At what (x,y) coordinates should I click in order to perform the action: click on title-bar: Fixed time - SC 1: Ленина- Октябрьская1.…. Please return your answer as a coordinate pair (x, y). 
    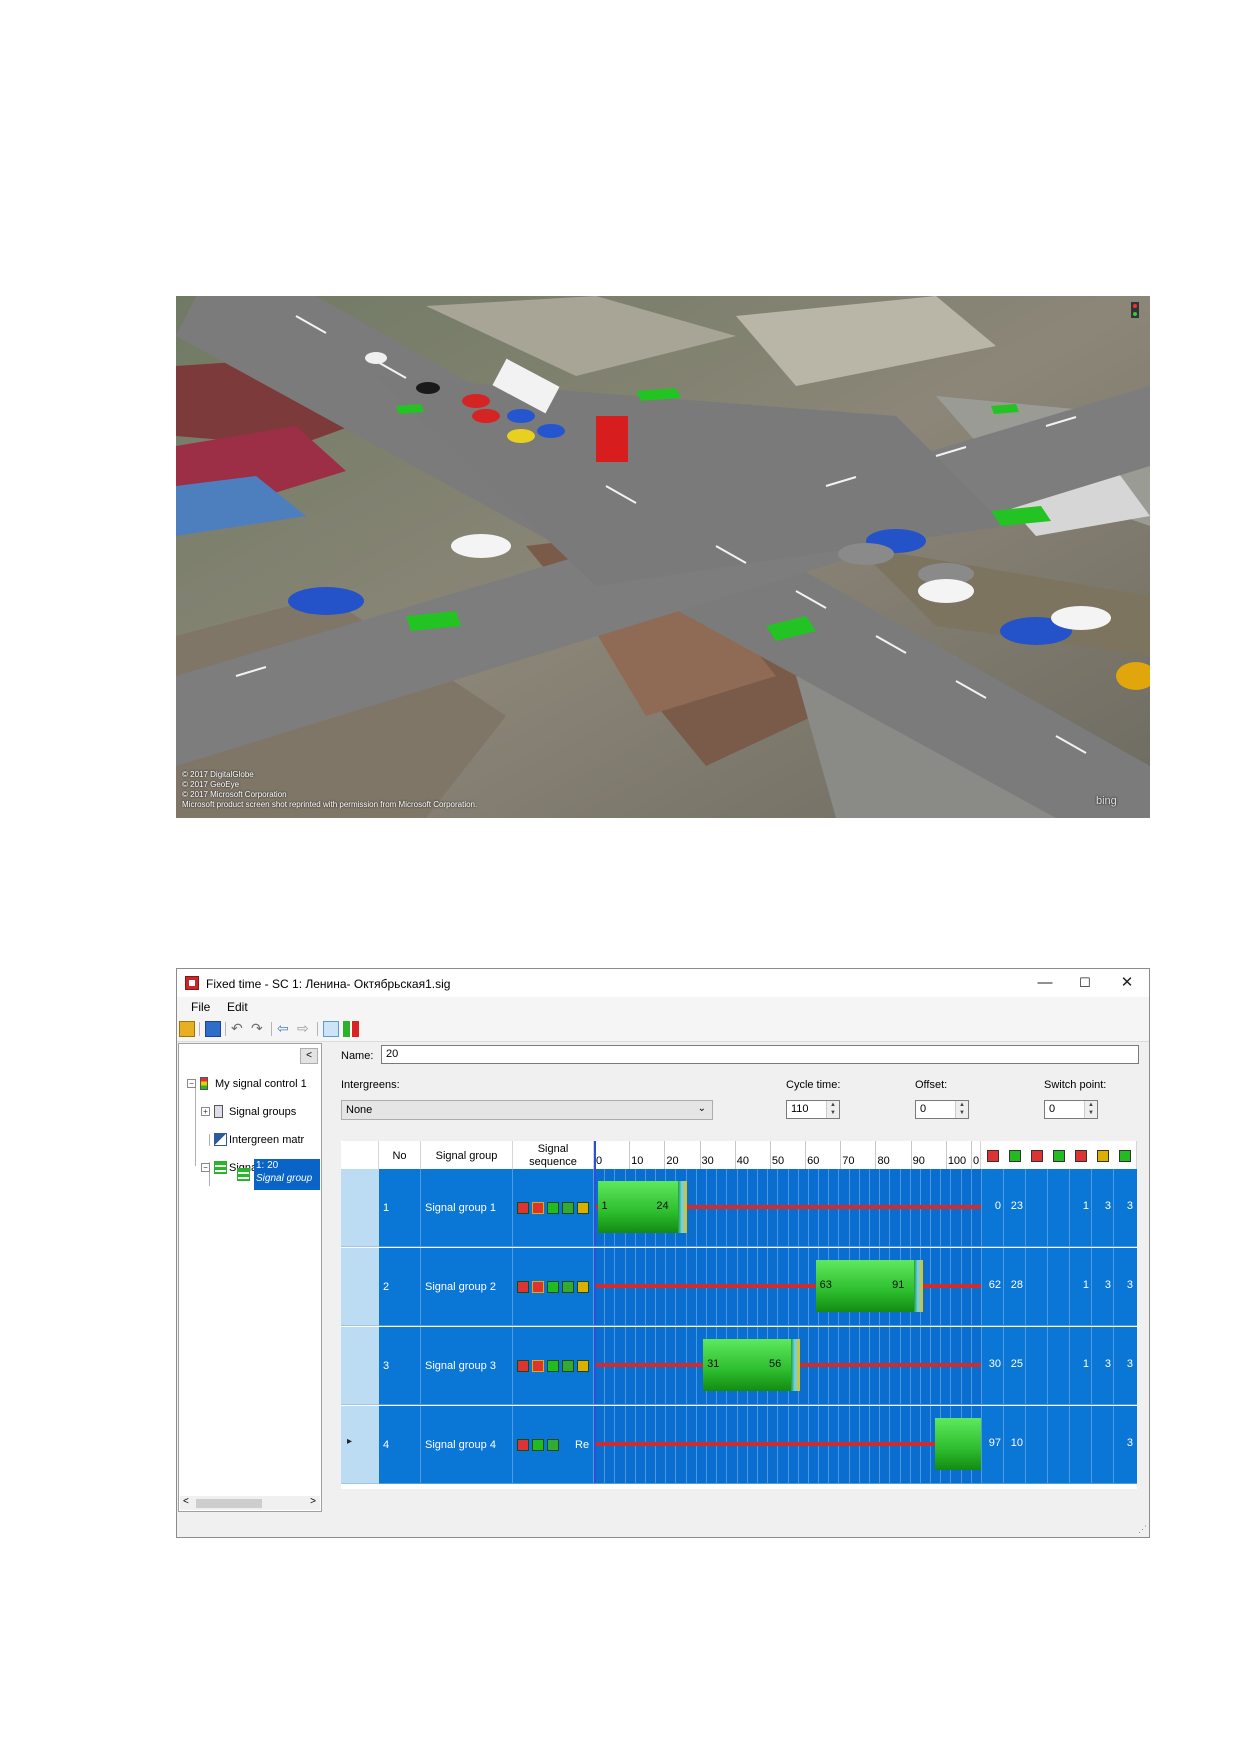
    Looking at the image, I should click on (663, 983).